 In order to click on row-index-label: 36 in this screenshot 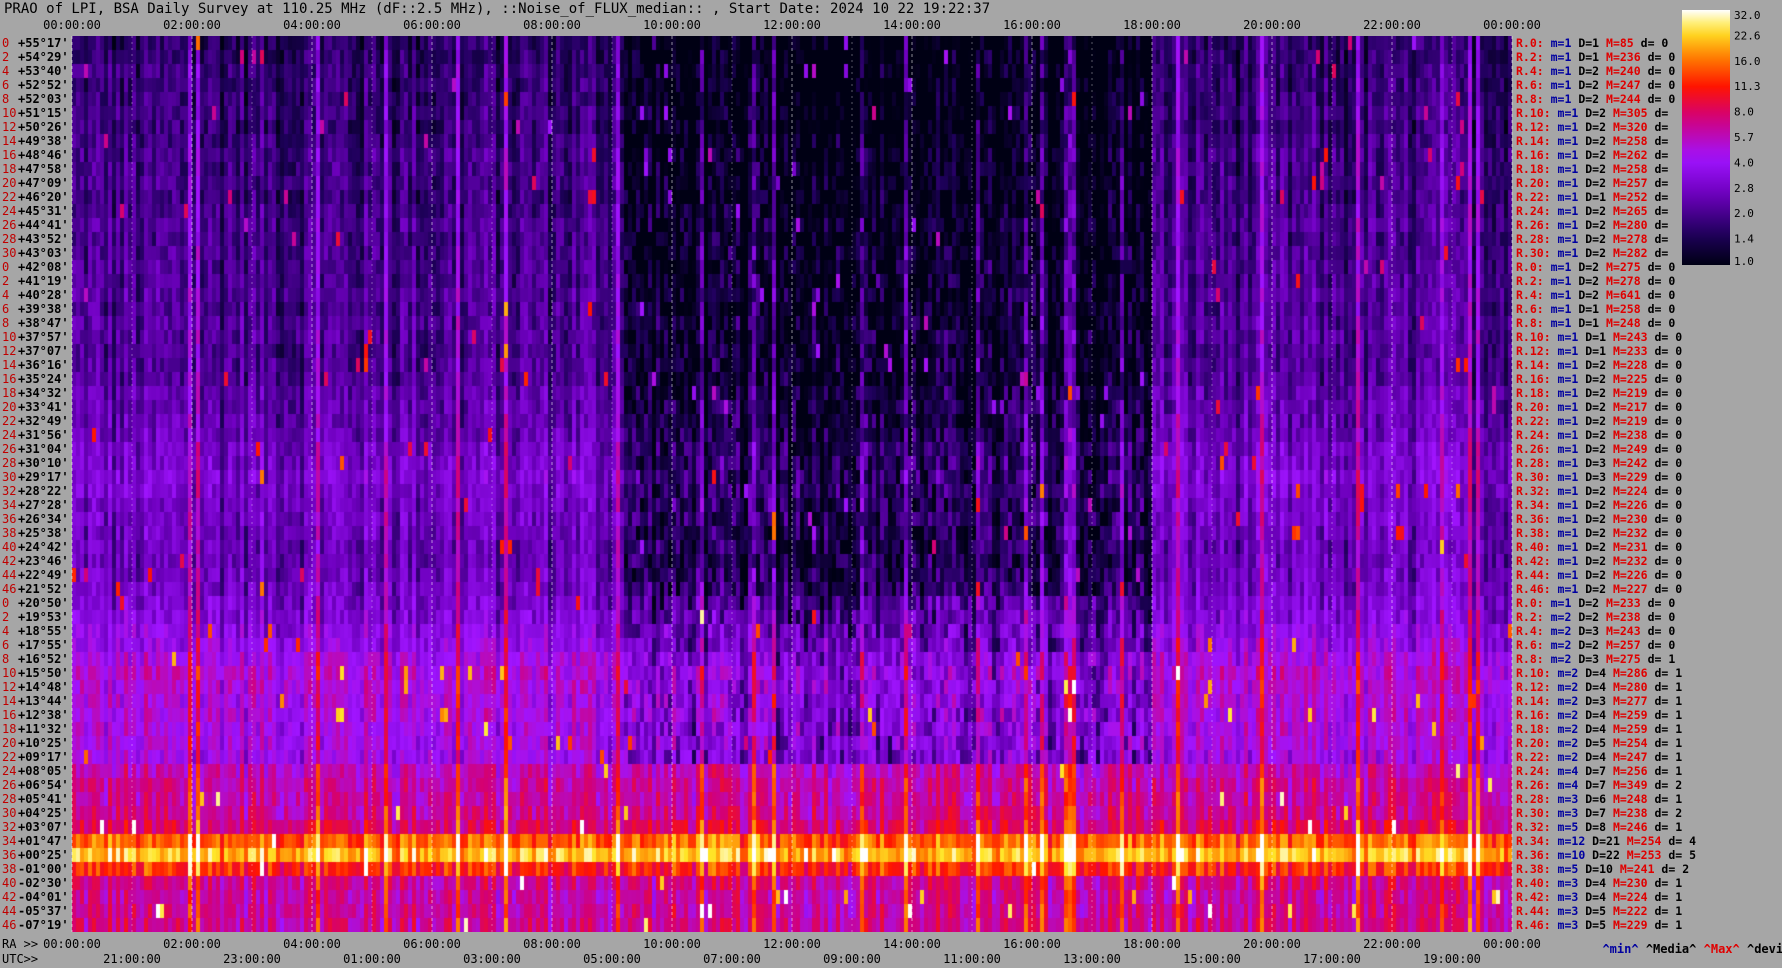, I will do `click(9, 519)`.